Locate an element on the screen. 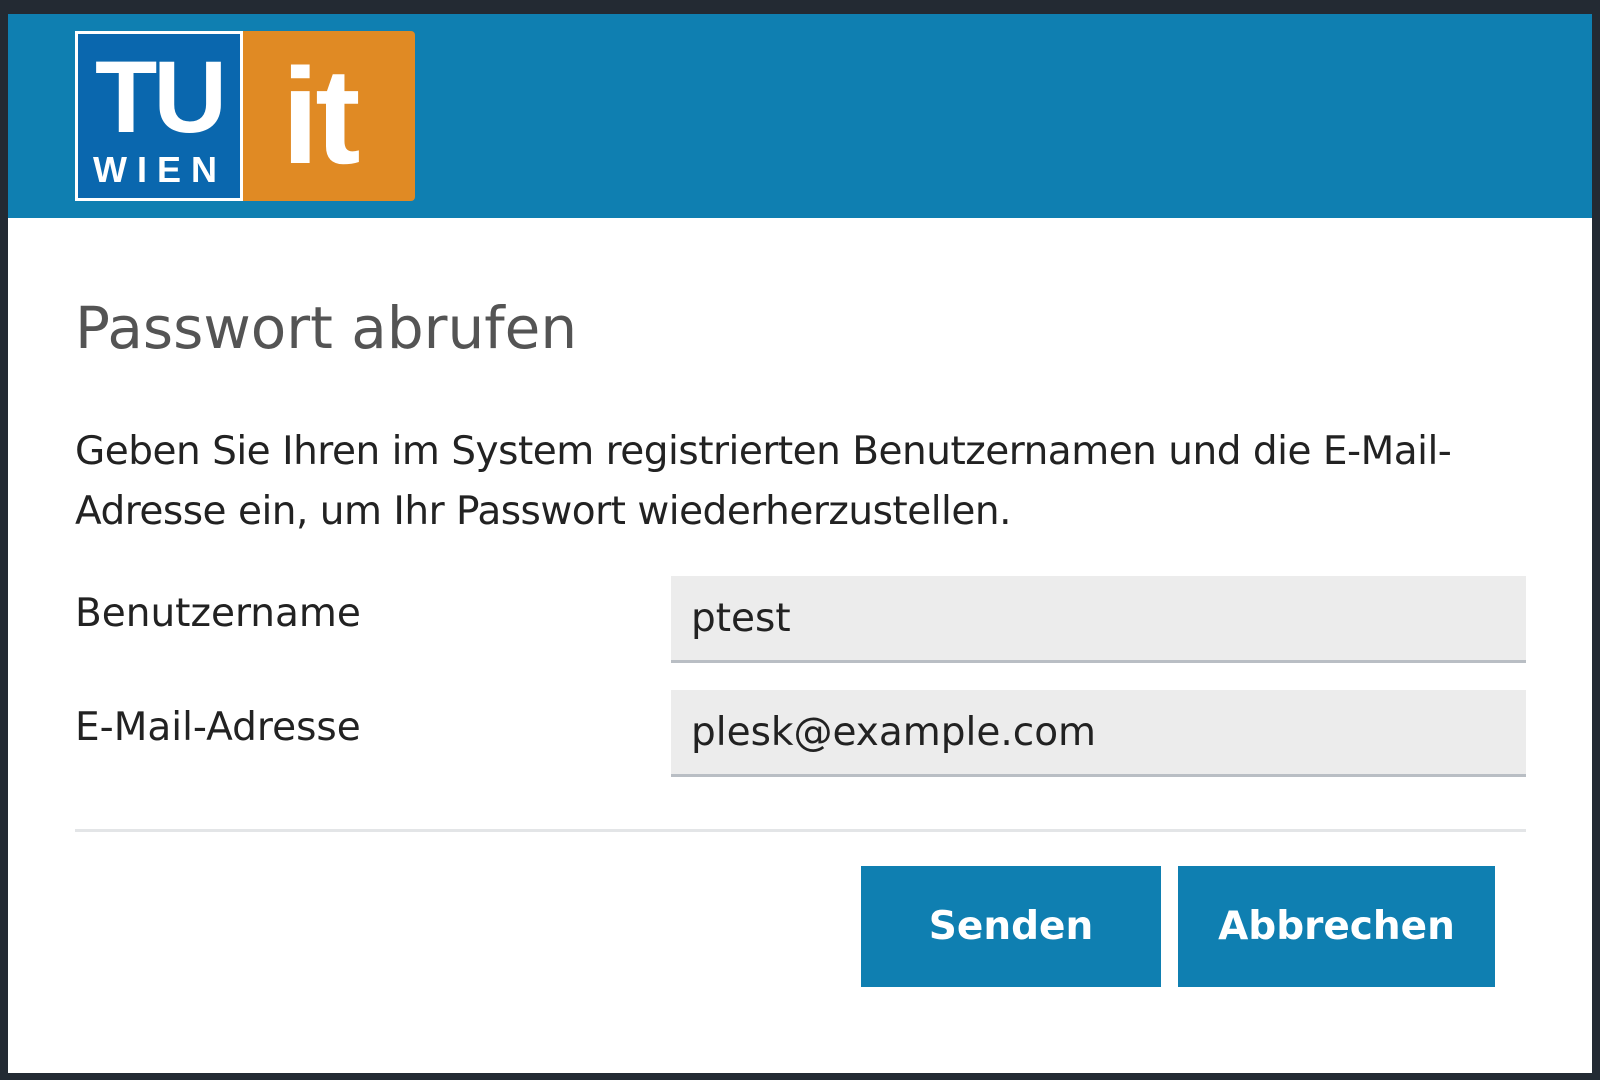  form-divider is located at coordinates (800, 830).